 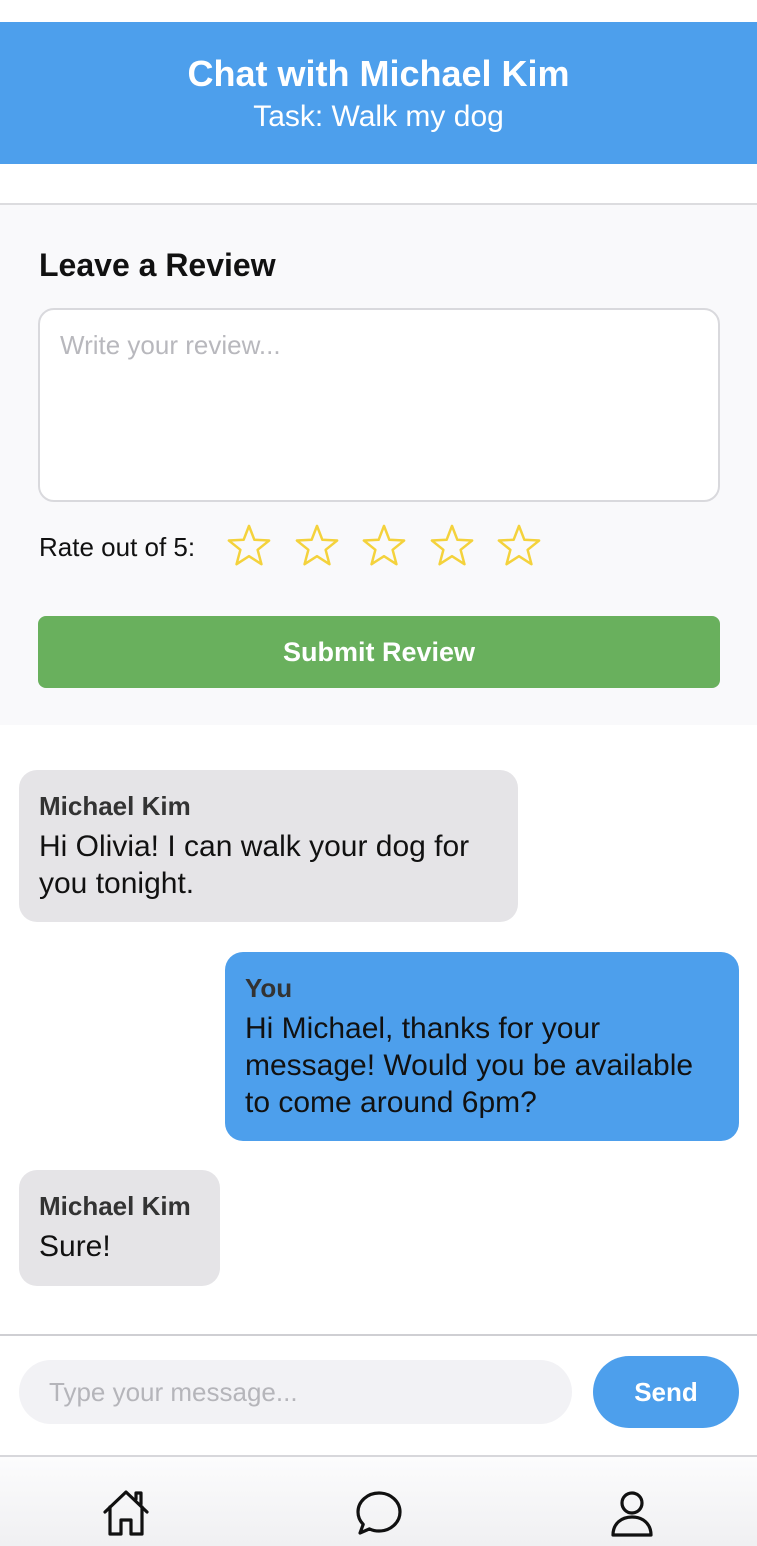 What do you see at coordinates (317, 546) in the screenshot?
I see `star-2-icon` at bounding box center [317, 546].